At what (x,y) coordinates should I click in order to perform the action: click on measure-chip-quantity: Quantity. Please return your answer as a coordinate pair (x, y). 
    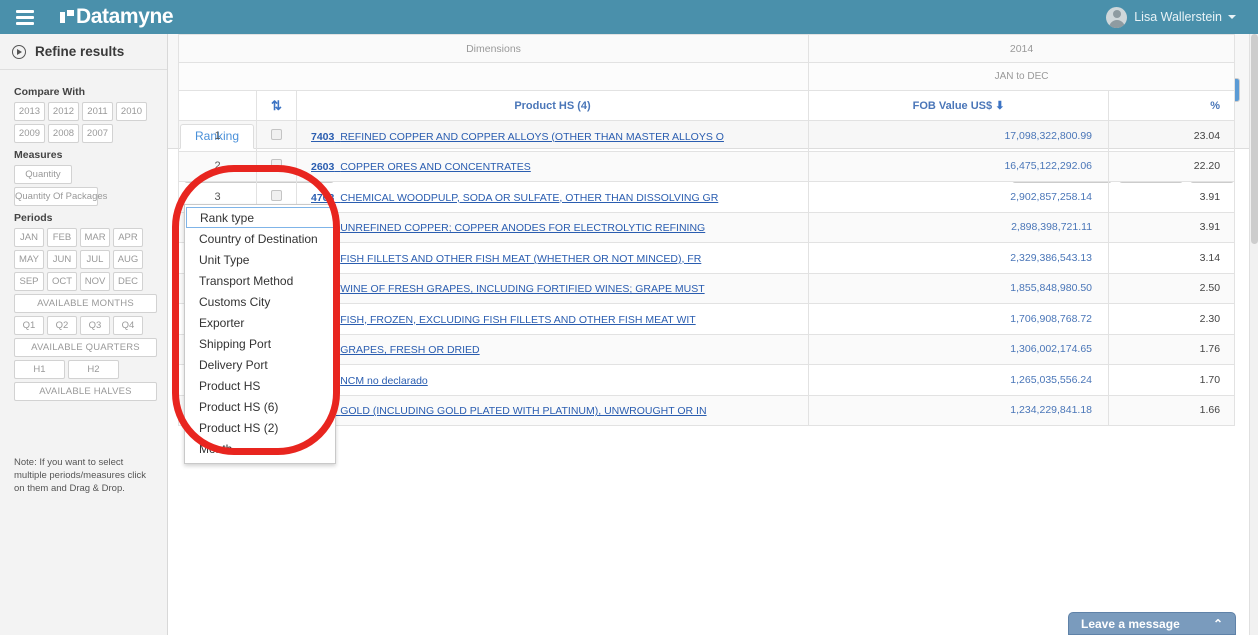
    Looking at the image, I should click on (43, 174).